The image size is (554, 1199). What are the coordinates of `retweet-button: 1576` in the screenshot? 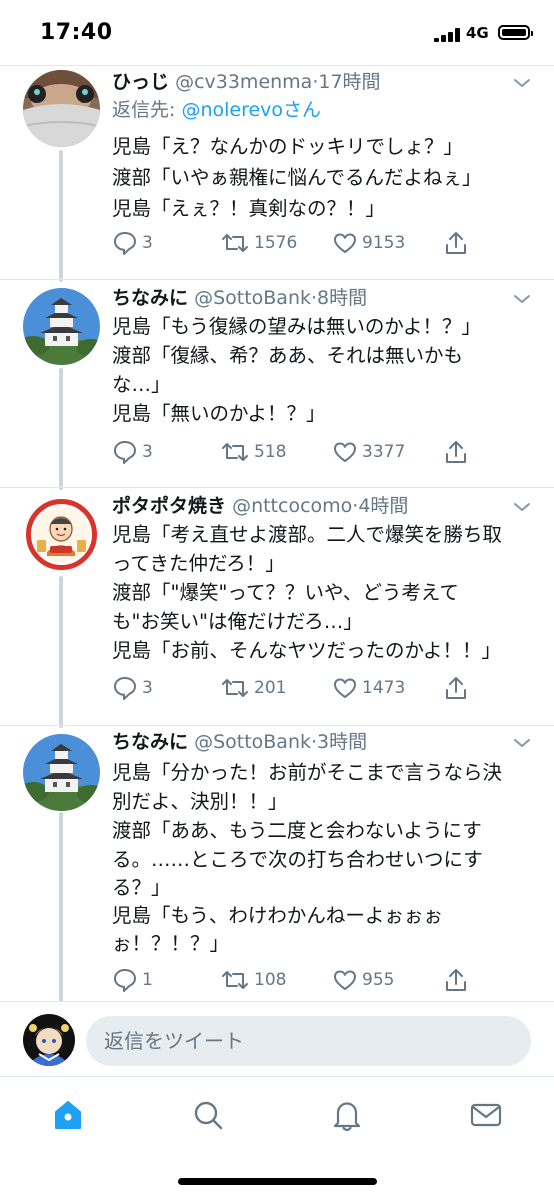 It's located at (258, 243).